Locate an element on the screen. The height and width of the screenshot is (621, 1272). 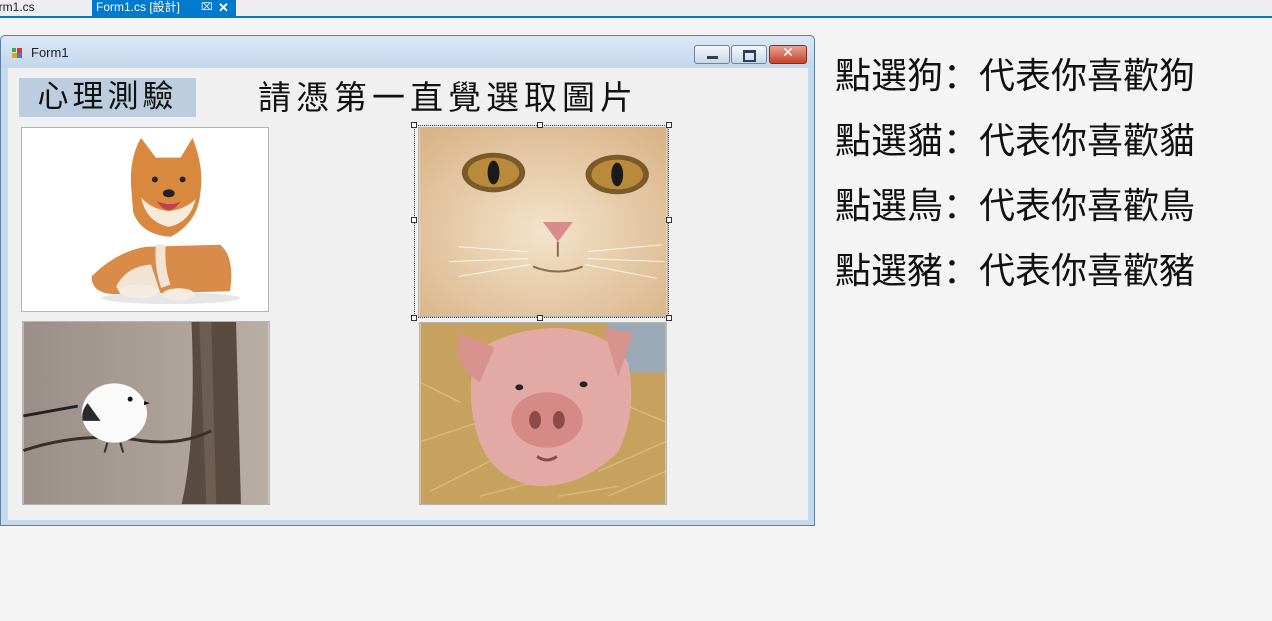
picturebox-dog is located at coordinates (145, 219).